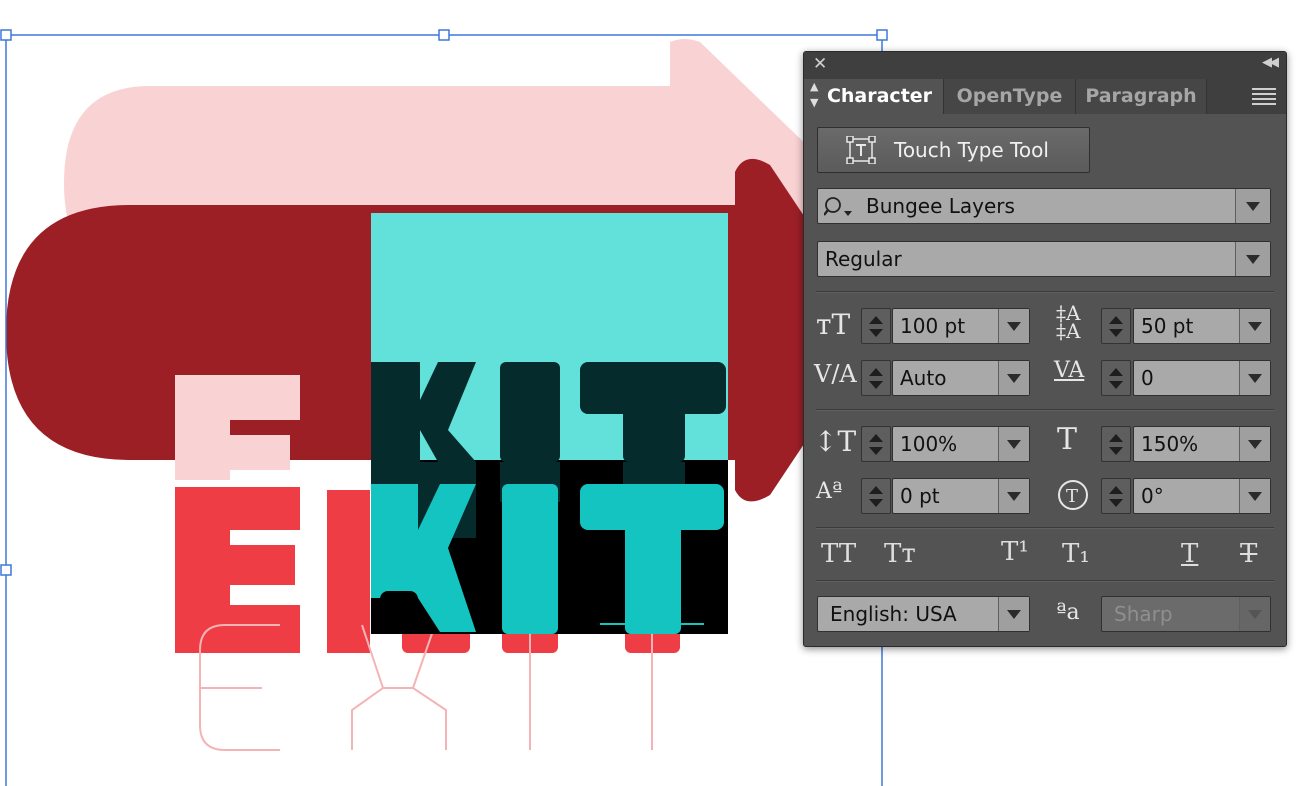 This screenshot has width=1316, height=786. What do you see at coordinates (1045, 65) in the screenshot?
I see `panel-titlebar: ✕ ◀◀` at bounding box center [1045, 65].